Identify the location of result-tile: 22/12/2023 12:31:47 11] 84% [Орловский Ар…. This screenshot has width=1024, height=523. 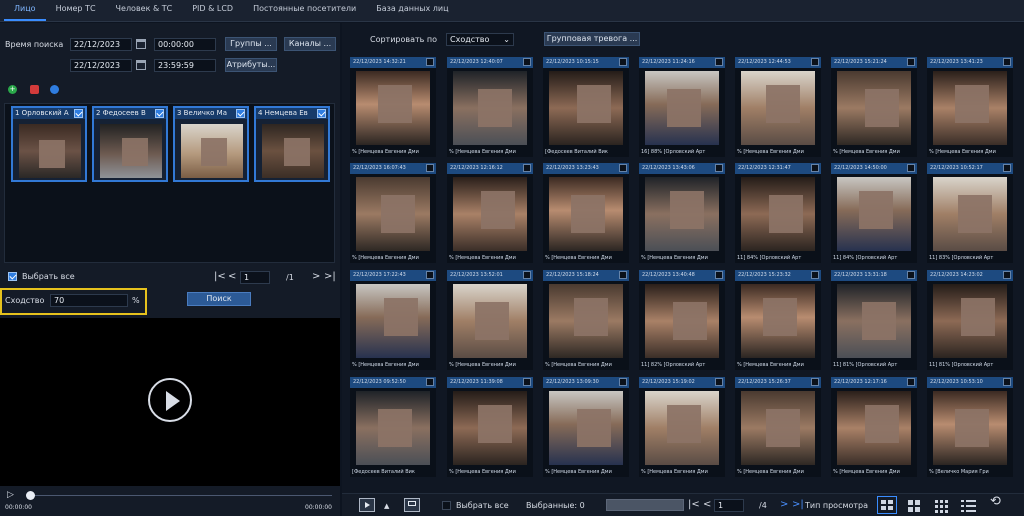
(778, 213).